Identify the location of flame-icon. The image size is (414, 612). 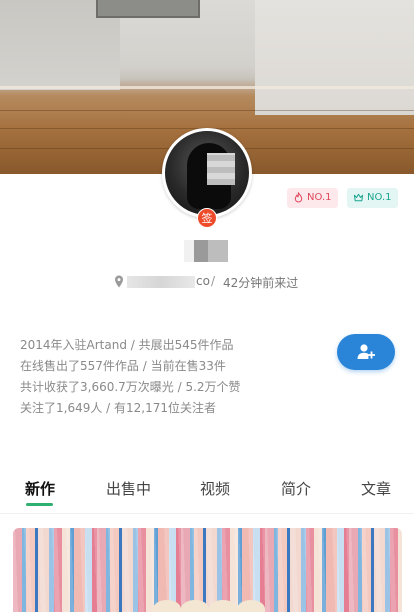
(298, 197).